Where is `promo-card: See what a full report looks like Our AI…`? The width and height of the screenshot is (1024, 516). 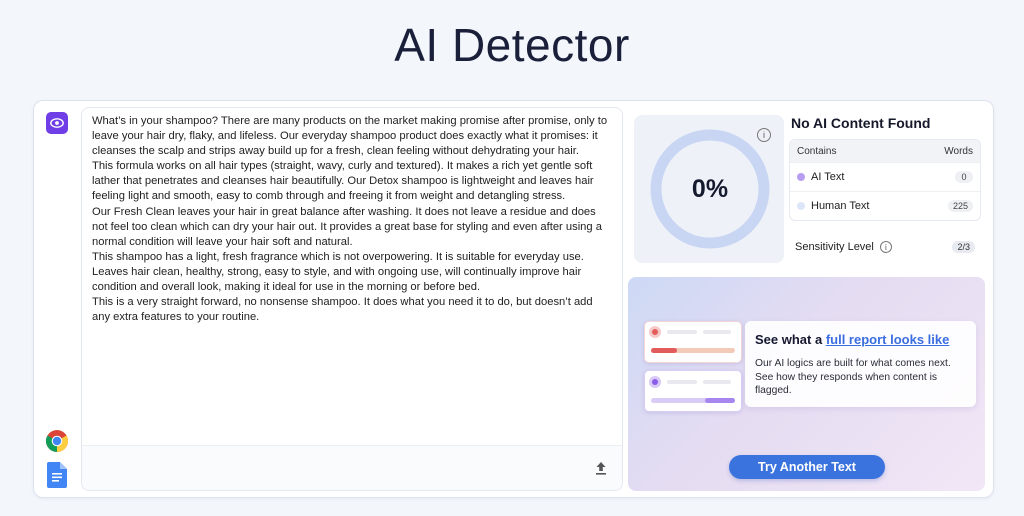 promo-card: See what a full report looks like Our AI… is located at coordinates (860, 364).